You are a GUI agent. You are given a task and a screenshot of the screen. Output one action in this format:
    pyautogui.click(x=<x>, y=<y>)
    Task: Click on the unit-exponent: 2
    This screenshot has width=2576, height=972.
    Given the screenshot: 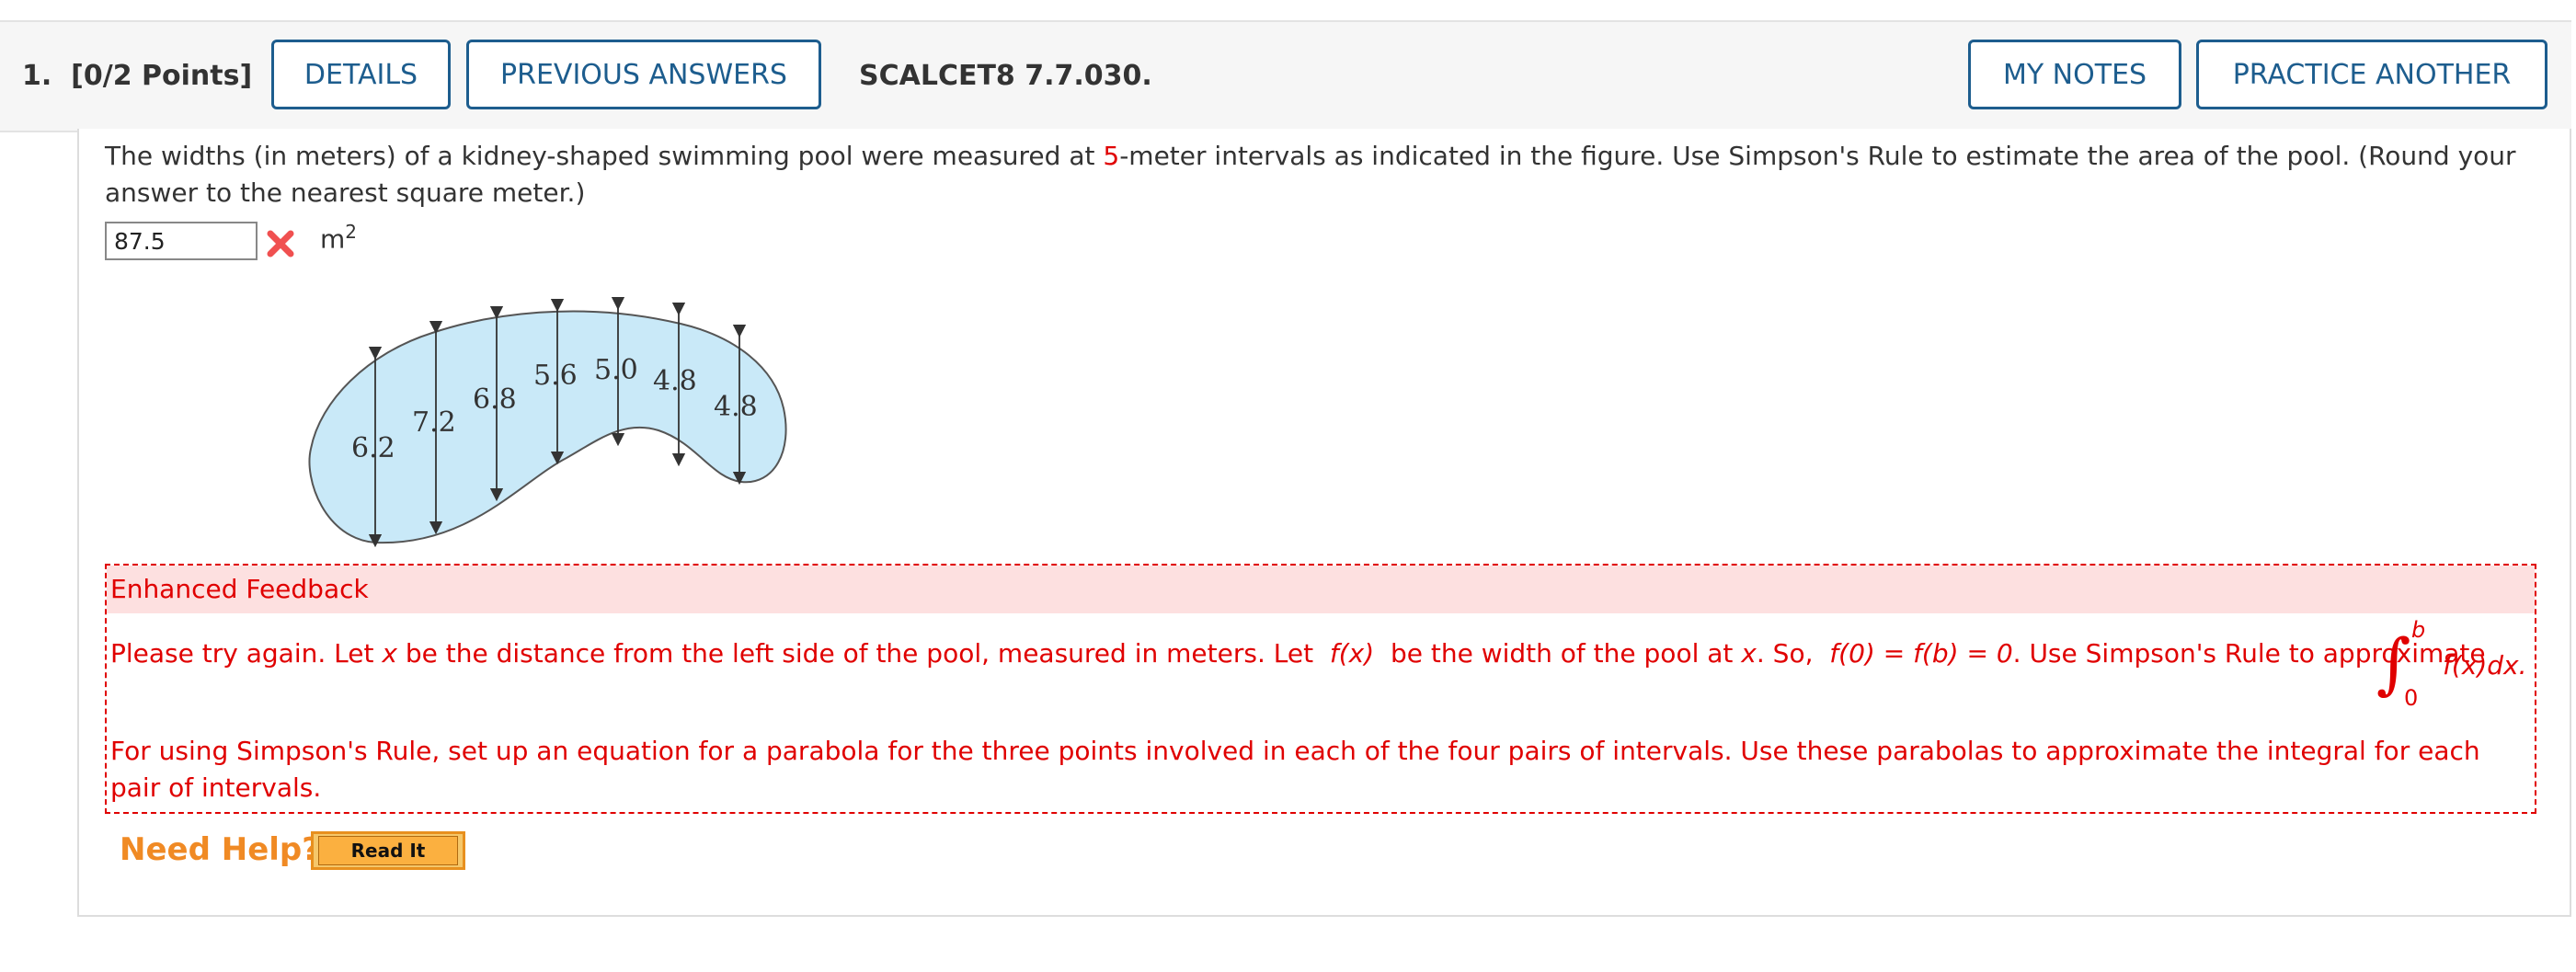 What is the action you would take?
    pyautogui.click(x=351, y=232)
    